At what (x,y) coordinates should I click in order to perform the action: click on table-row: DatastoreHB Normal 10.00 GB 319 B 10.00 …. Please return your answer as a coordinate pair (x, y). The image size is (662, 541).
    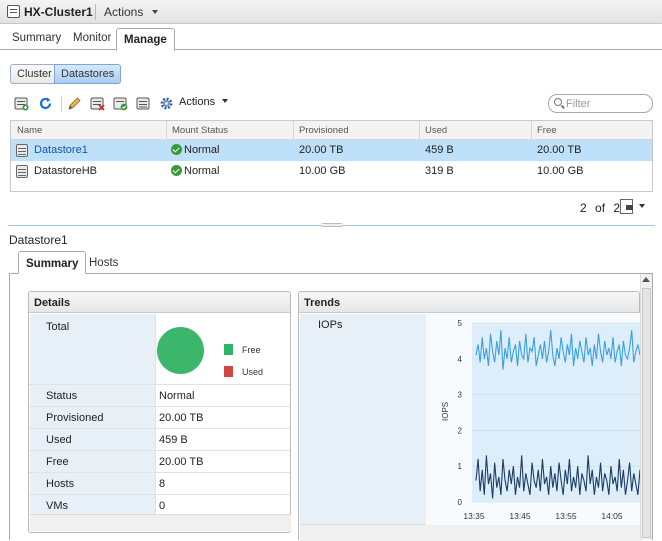
    Looking at the image, I should click on (331, 171).